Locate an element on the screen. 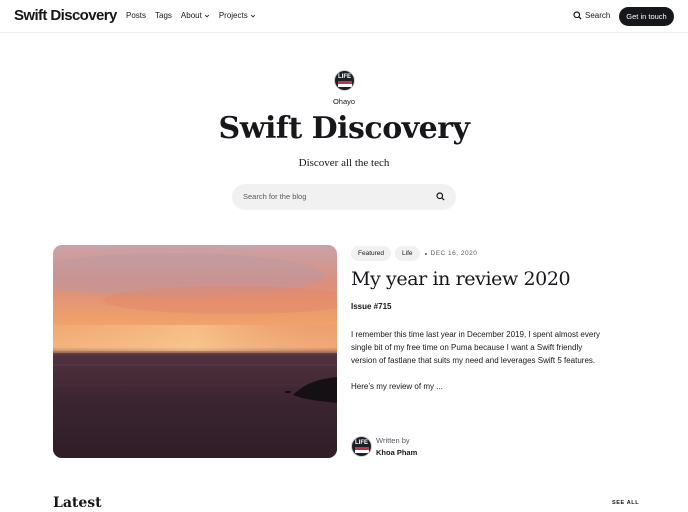 The width and height of the screenshot is (688, 512). nav-posts-label: Posts is located at coordinates (136, 15).